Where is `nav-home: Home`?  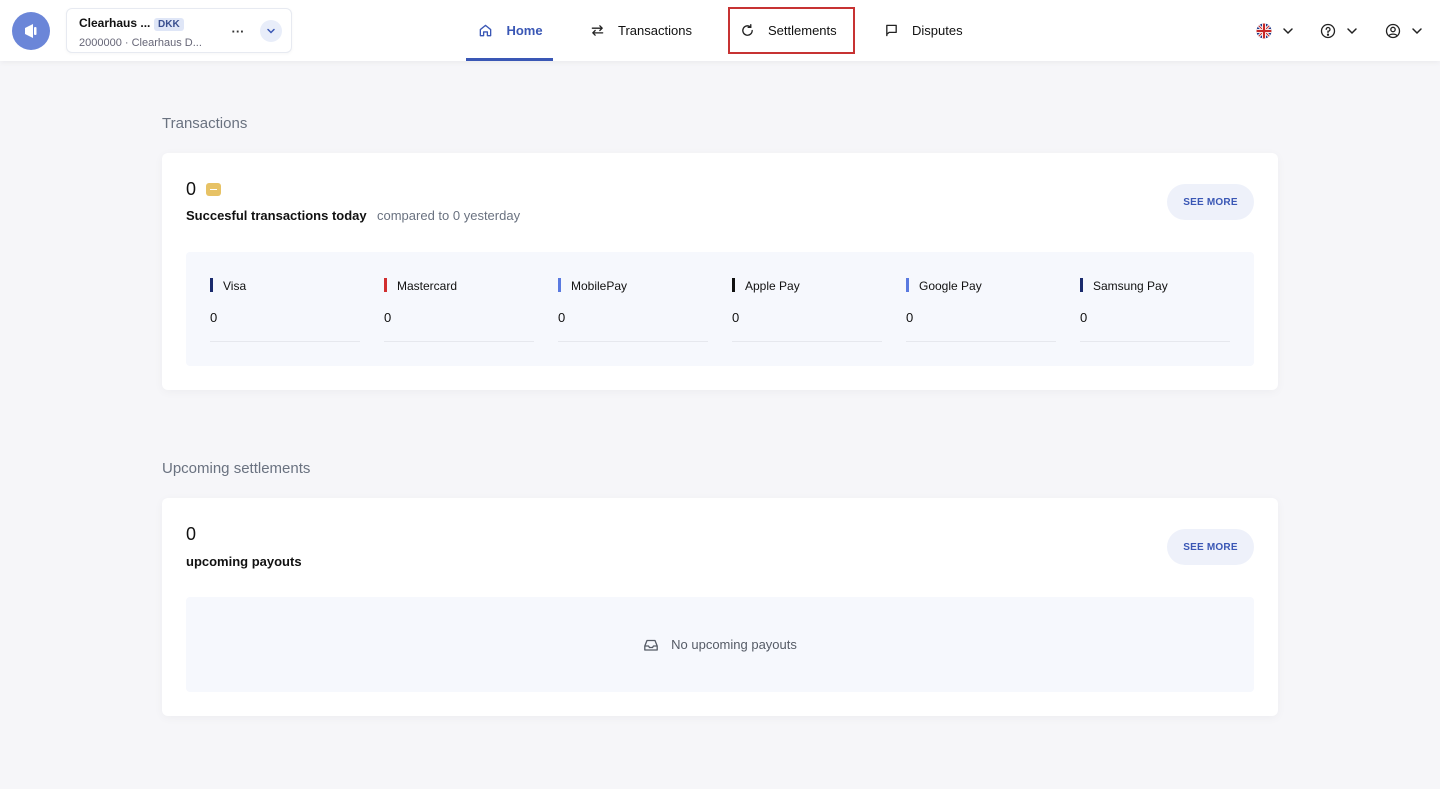
nav-home: Home is located at coordinates (509, 30).